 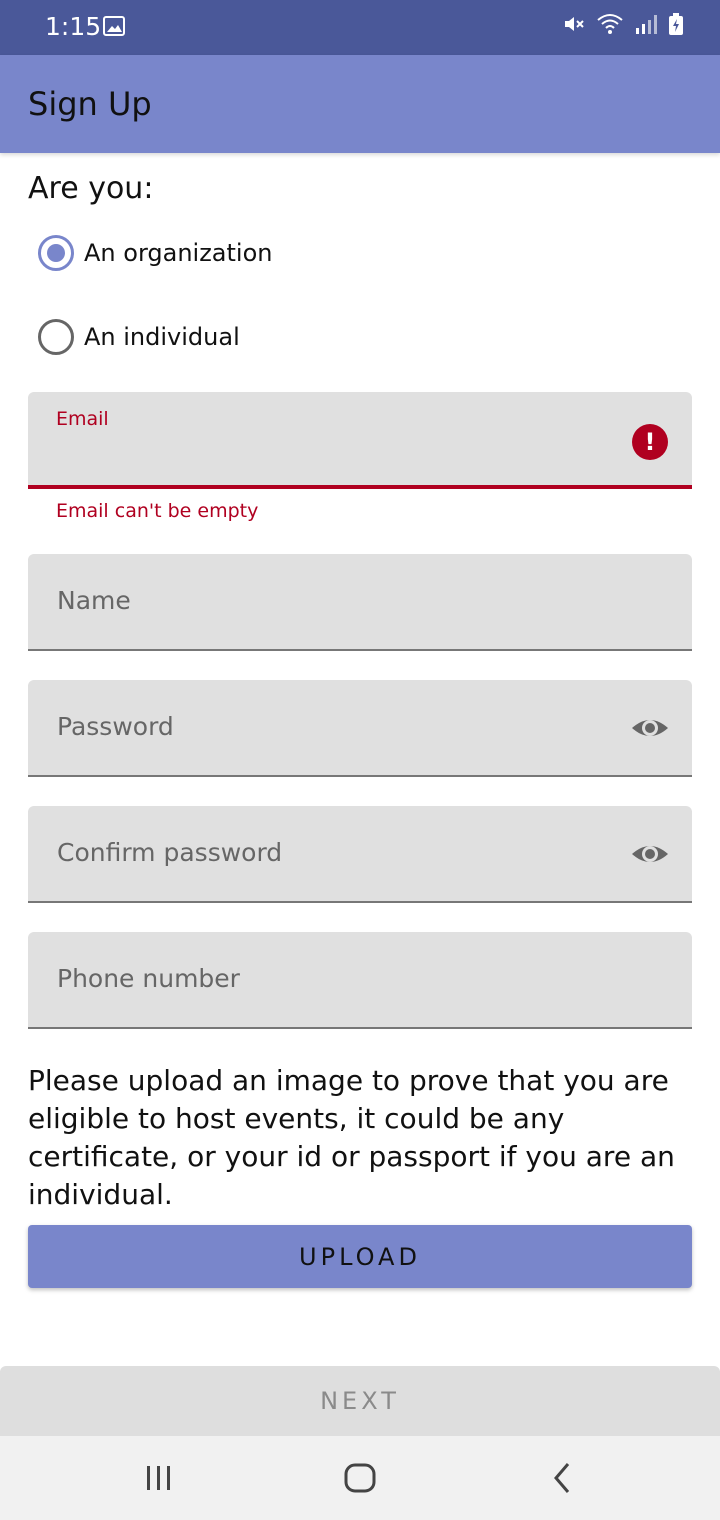 What do you see at coordinates (114, 26) in the screenshot?
I see `gallery-icon` at bounding box center [114, 26].